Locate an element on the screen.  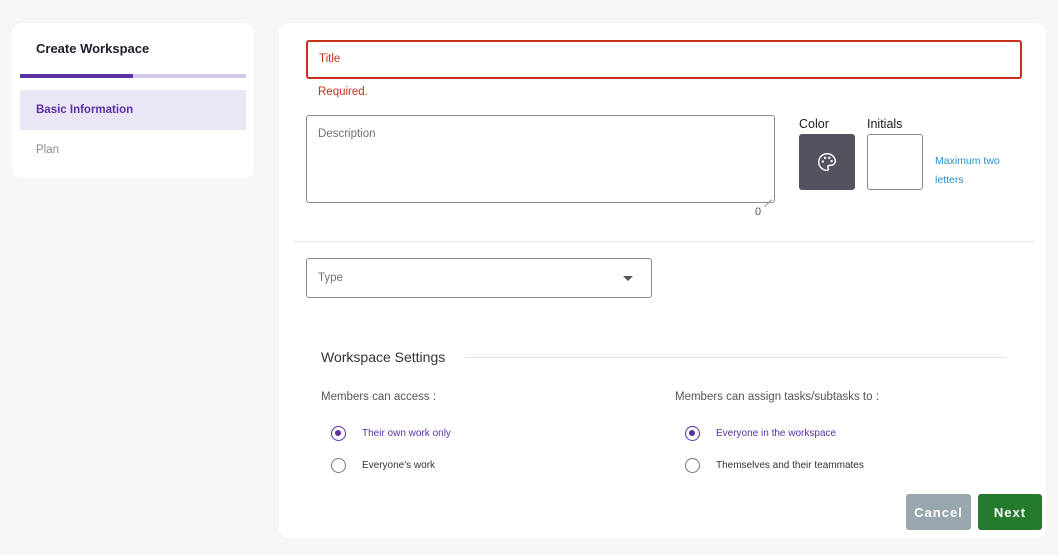
type-label: Type is located at coordinates (330, 278).